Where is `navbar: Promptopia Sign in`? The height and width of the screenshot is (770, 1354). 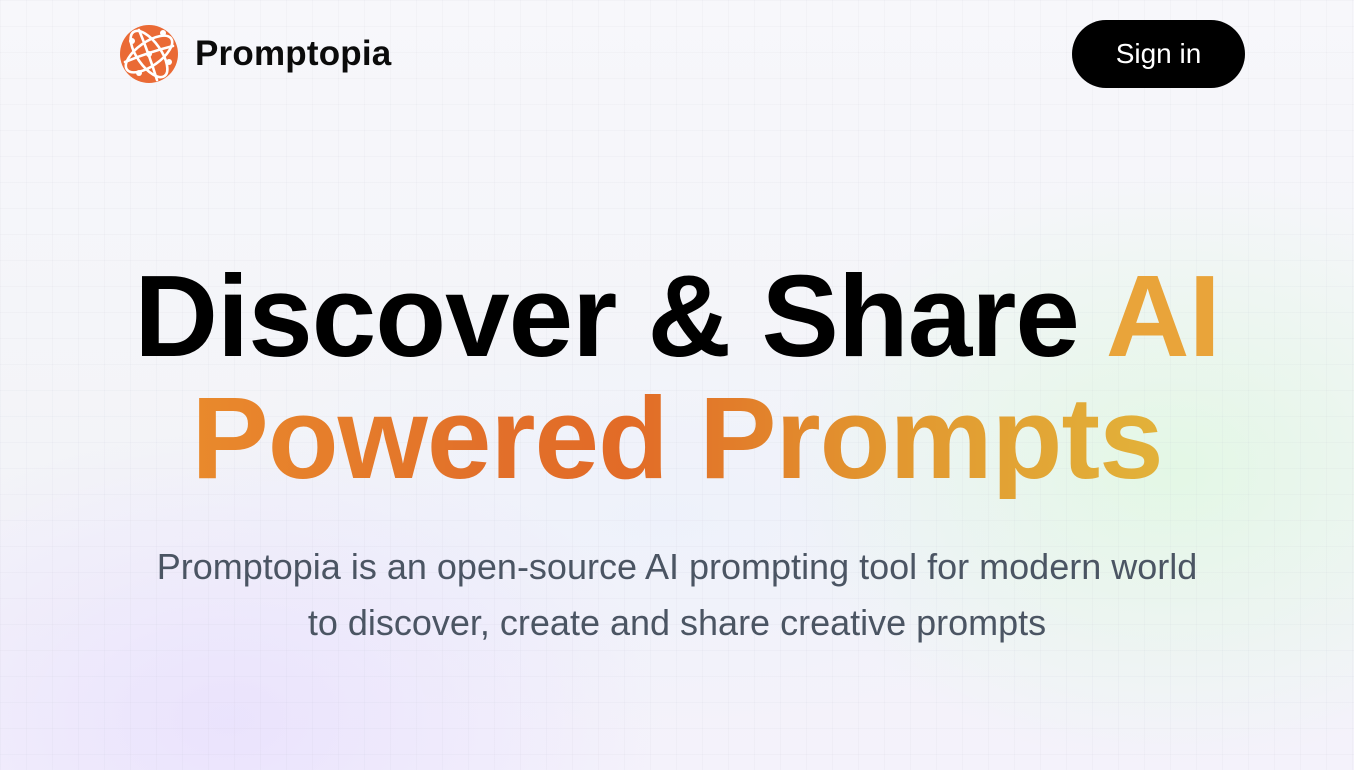
navbar: Promptopia Sign in is located at coordinates (677, 55).